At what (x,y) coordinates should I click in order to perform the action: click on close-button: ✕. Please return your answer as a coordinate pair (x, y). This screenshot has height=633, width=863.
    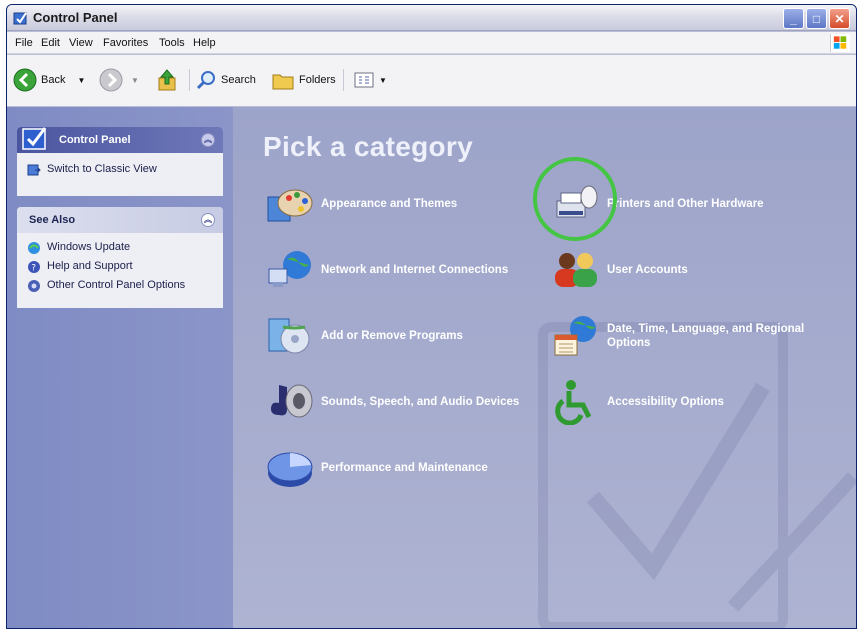
    Looking at the image, I should click on (839, 18).